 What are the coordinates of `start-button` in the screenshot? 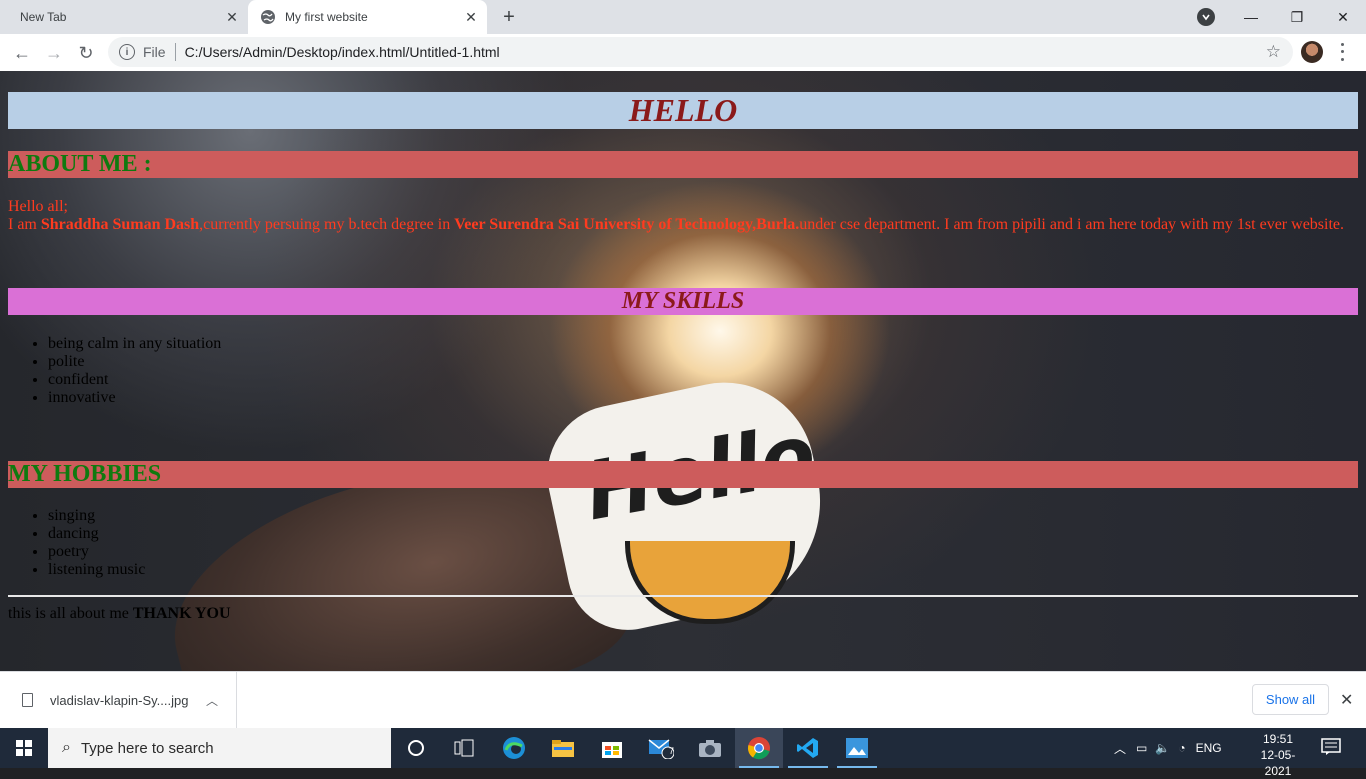 It's located at (24, 748).